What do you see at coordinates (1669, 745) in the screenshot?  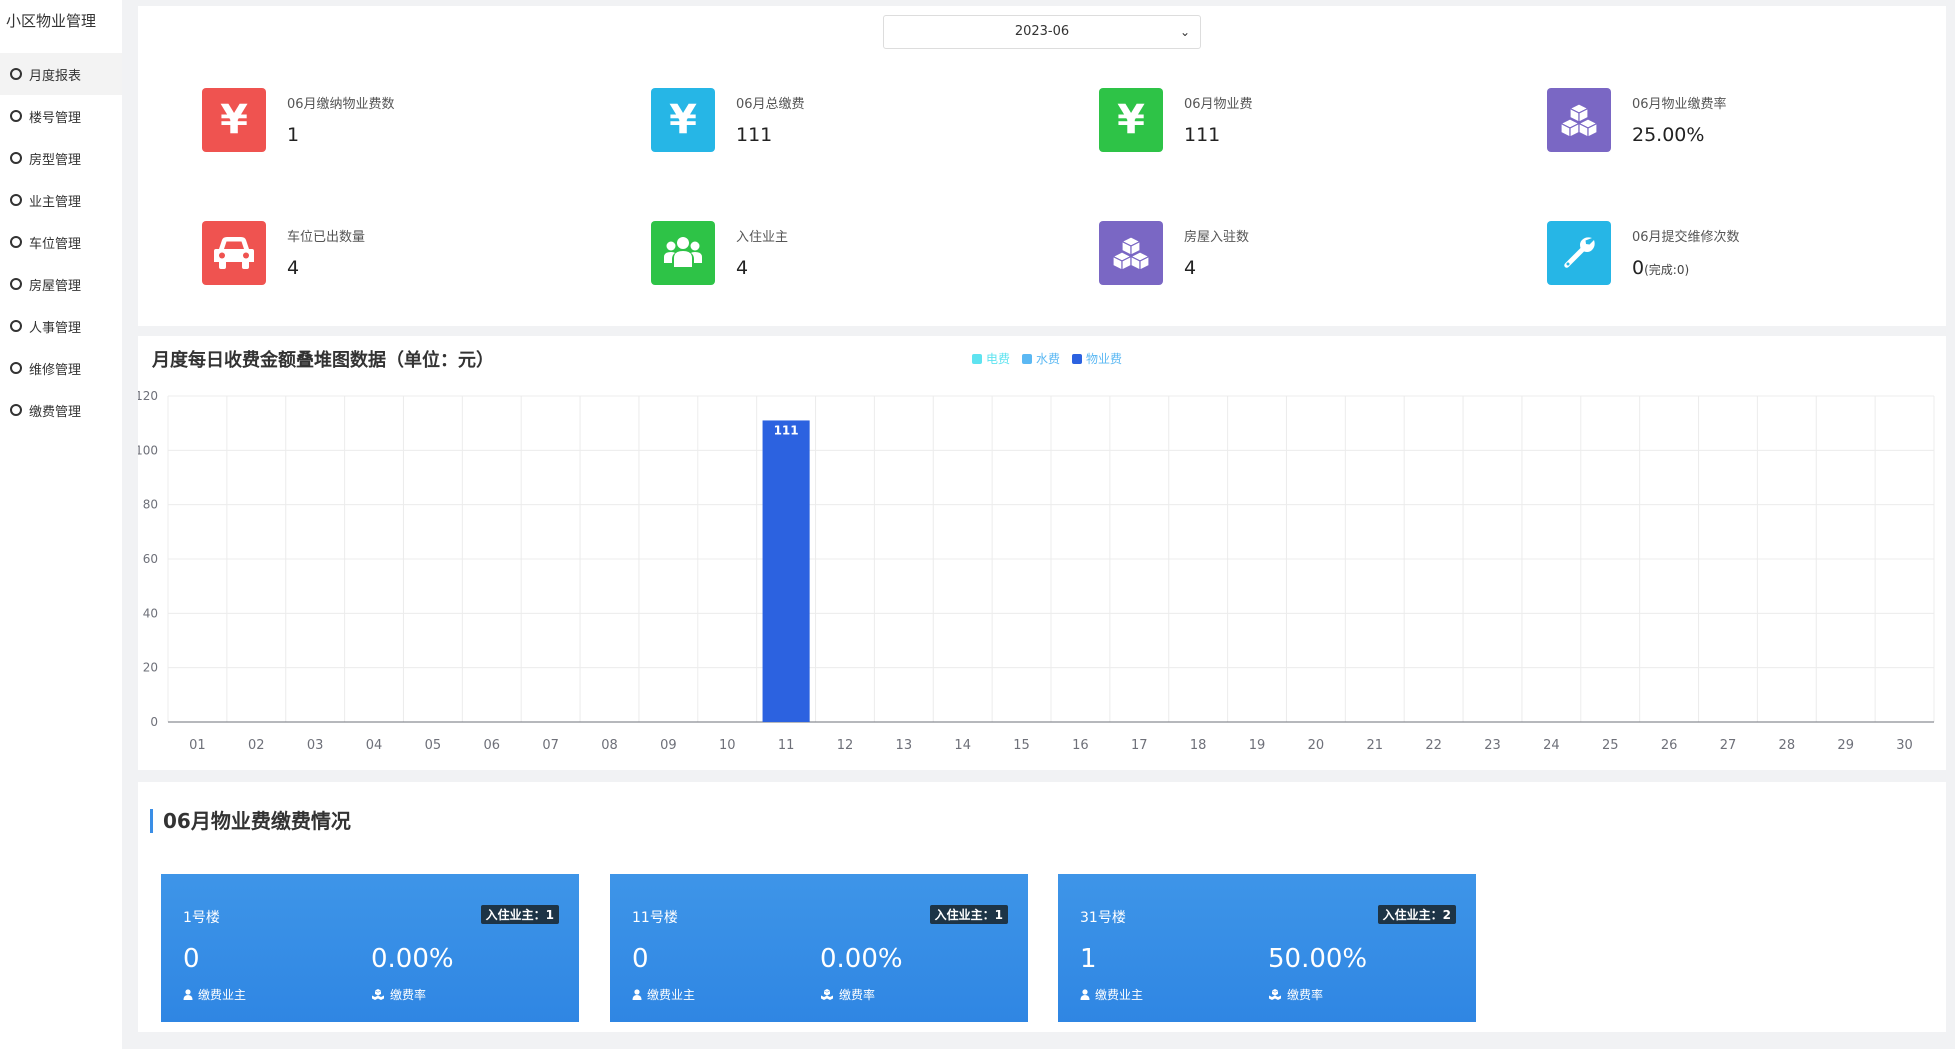 I see `x-tick-label: 26` at bounding box center [1669, 745].